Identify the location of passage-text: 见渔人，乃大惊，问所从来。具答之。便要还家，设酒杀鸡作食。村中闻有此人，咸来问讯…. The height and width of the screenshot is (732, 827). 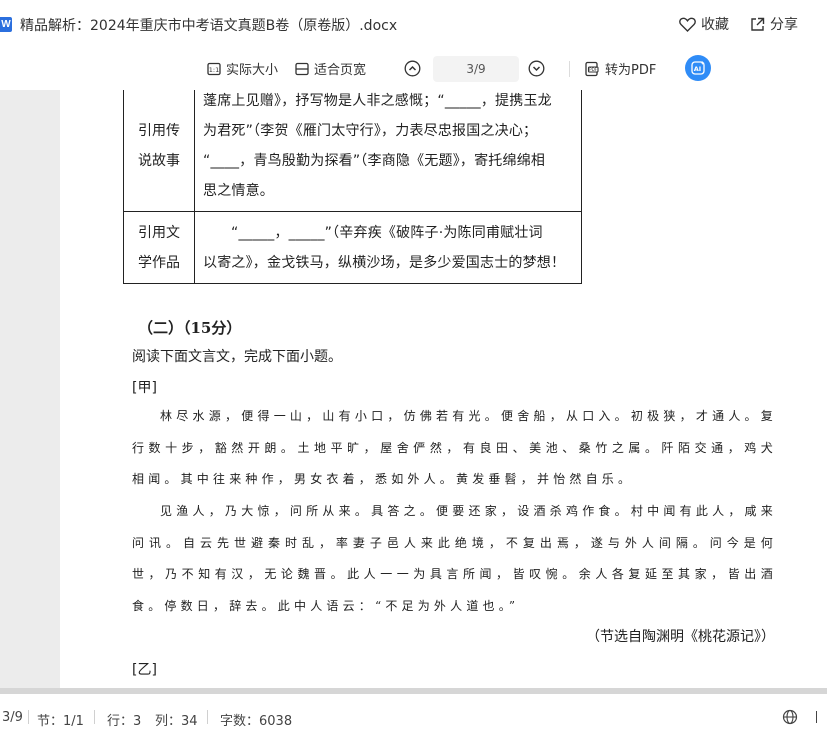
(454, 558).